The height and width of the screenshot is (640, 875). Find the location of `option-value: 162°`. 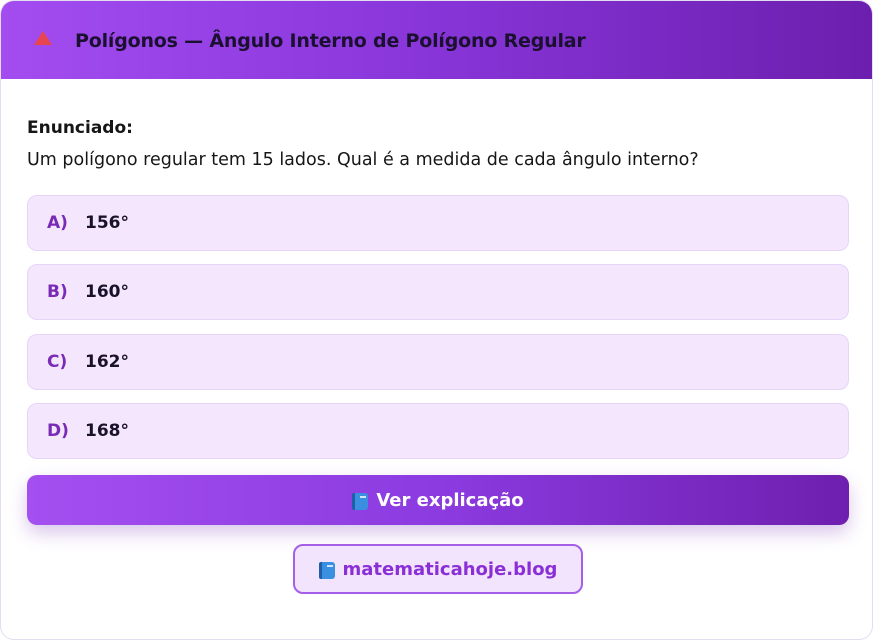

option-value: 162° is located at coordinates (107, 362).